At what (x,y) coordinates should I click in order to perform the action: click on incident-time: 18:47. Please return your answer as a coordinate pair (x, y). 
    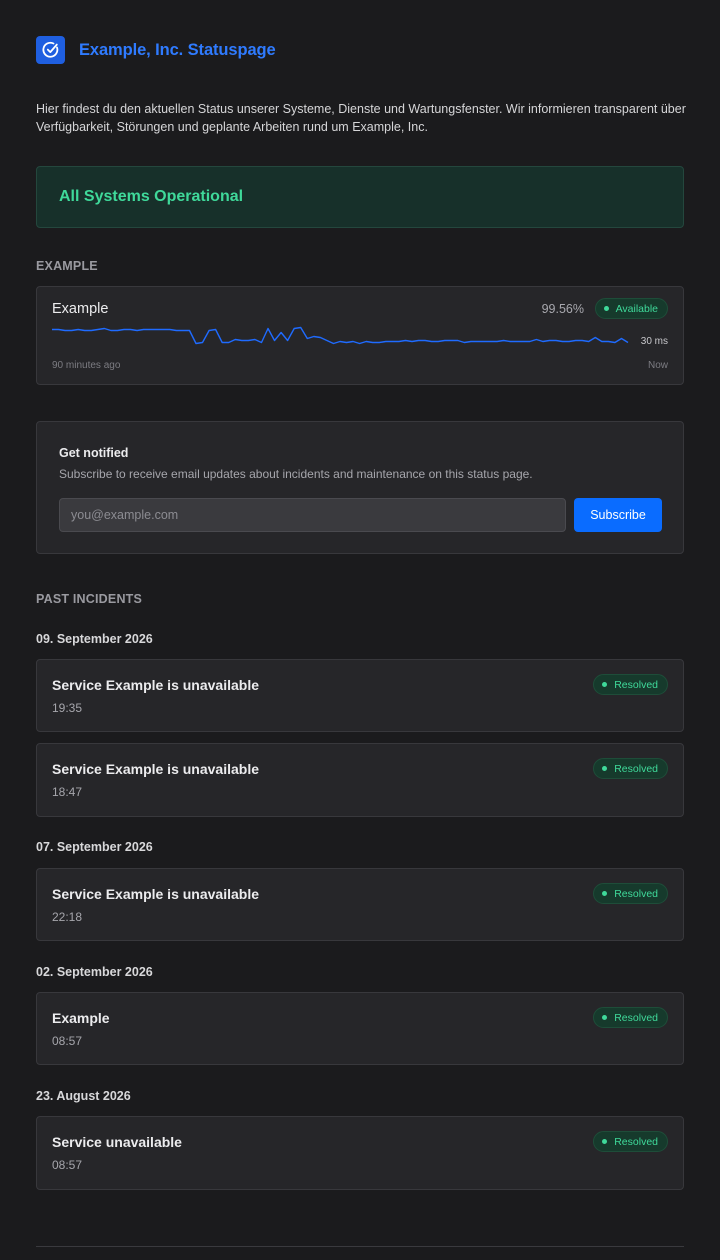
    Looking at the image, I should click on (67, 792).